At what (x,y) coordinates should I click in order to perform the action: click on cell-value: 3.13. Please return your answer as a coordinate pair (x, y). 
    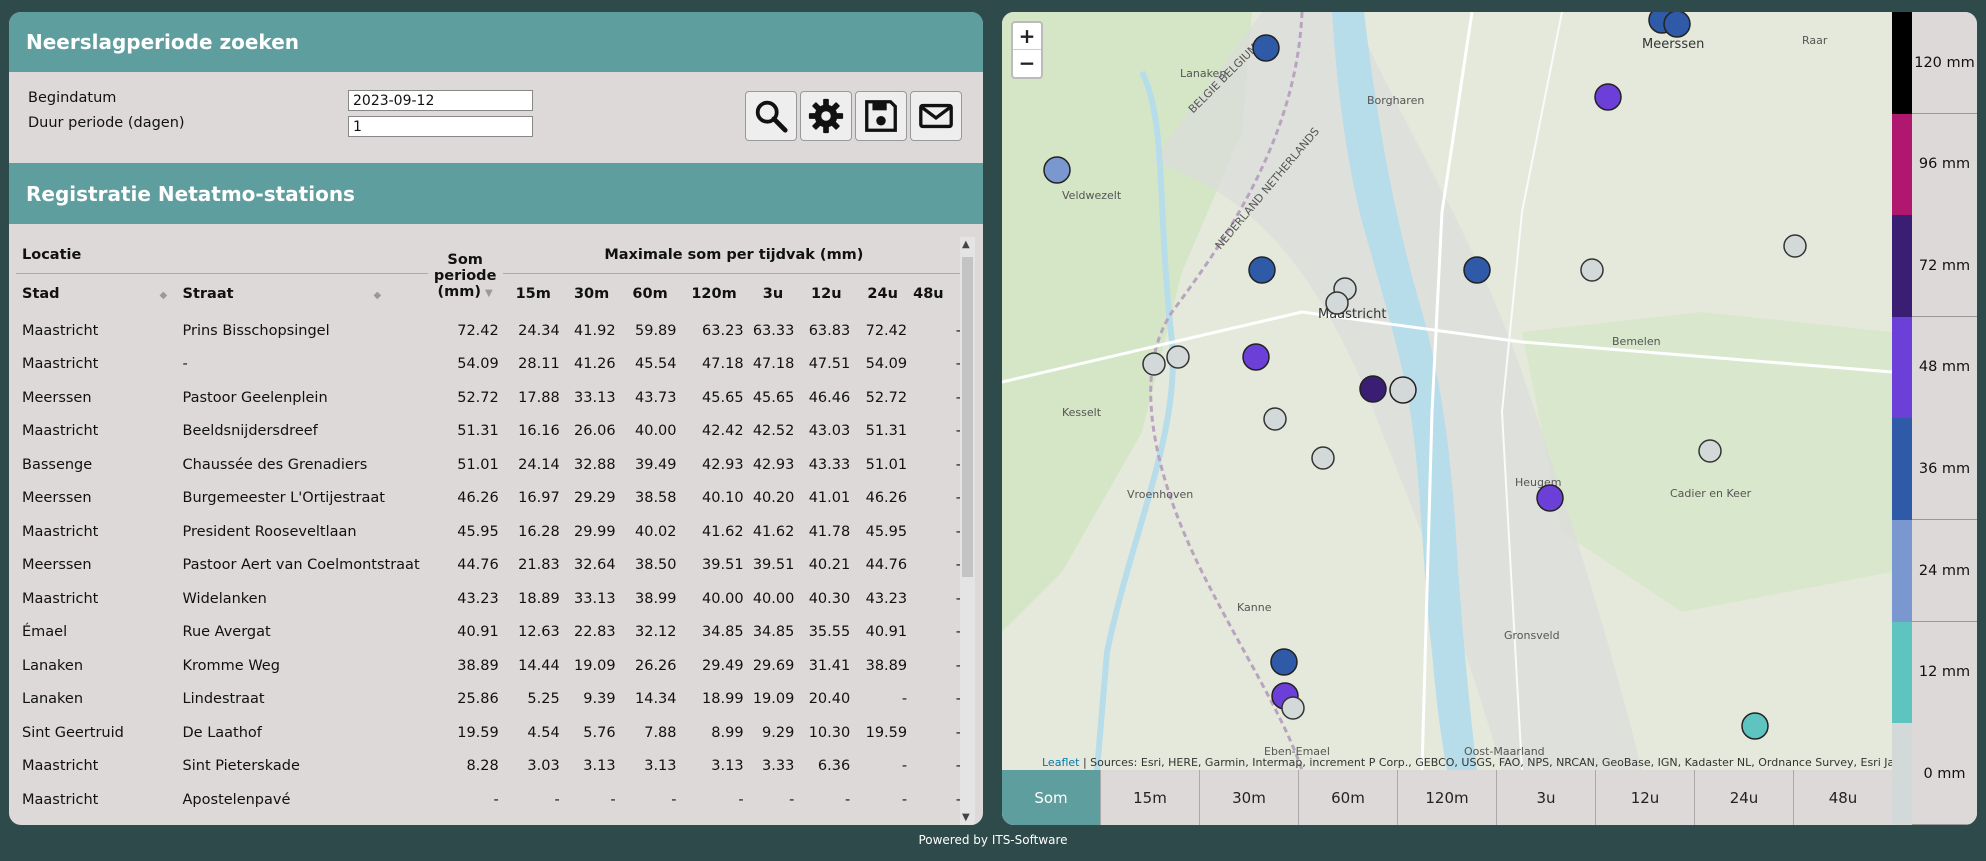
    Looking at the image, I should click on (599, 766).